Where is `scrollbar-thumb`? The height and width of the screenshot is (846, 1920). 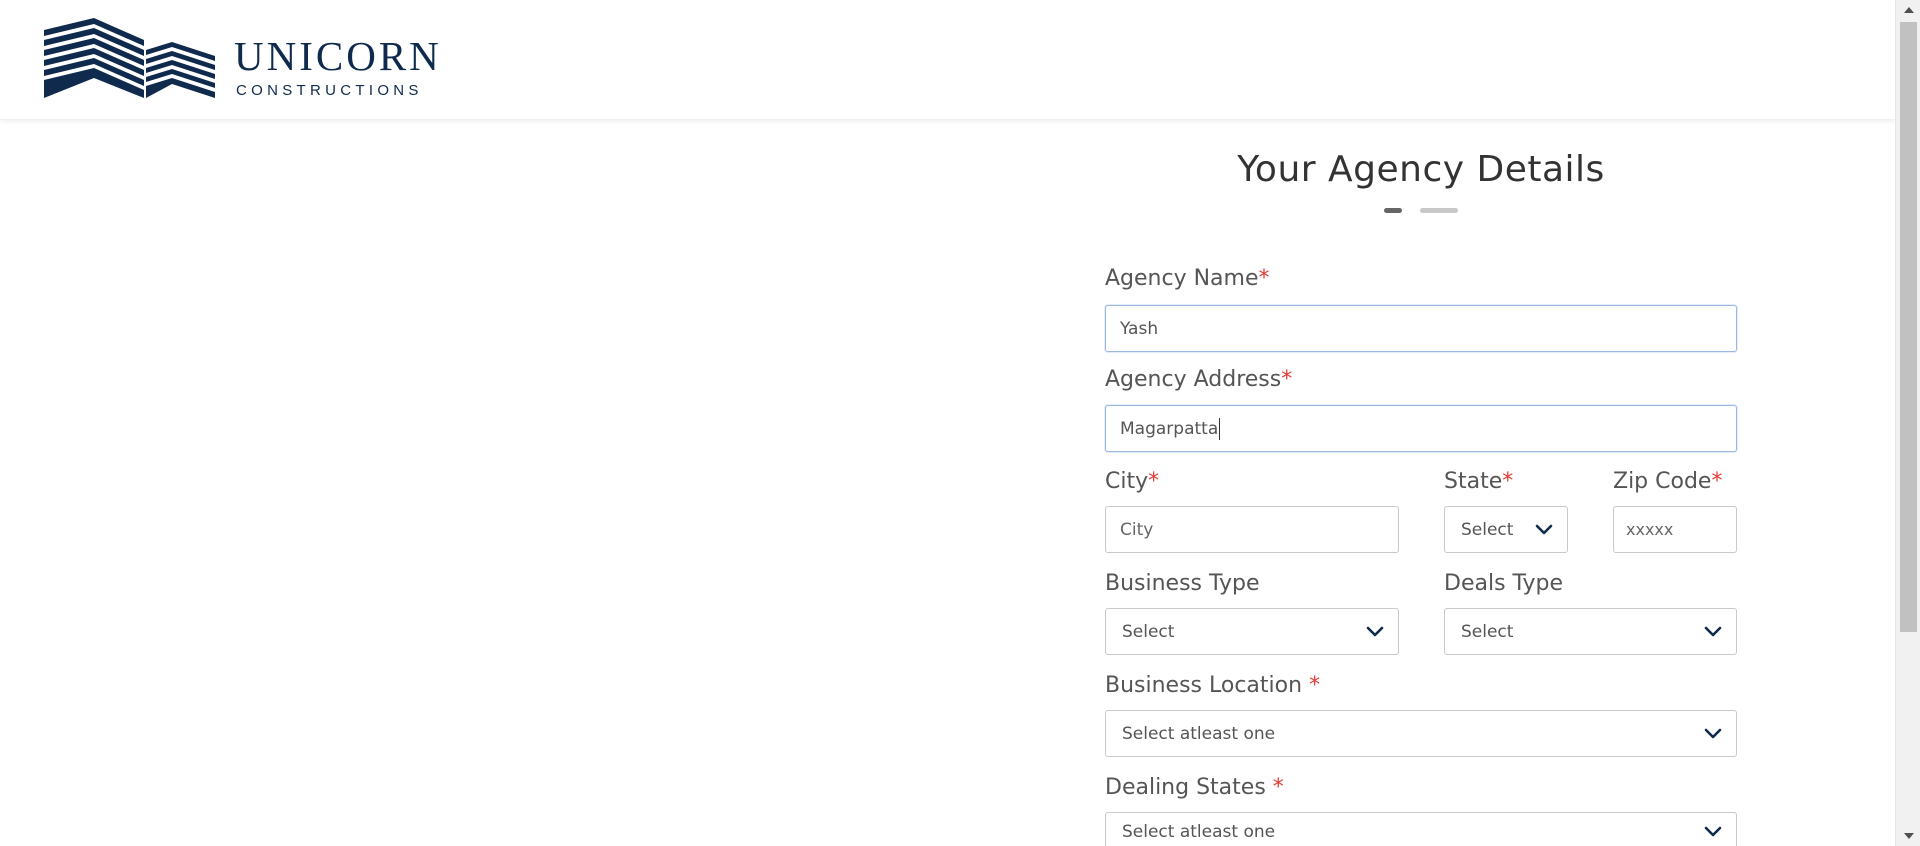
scrollbar-thumb is located at coordinates (1908, 327).